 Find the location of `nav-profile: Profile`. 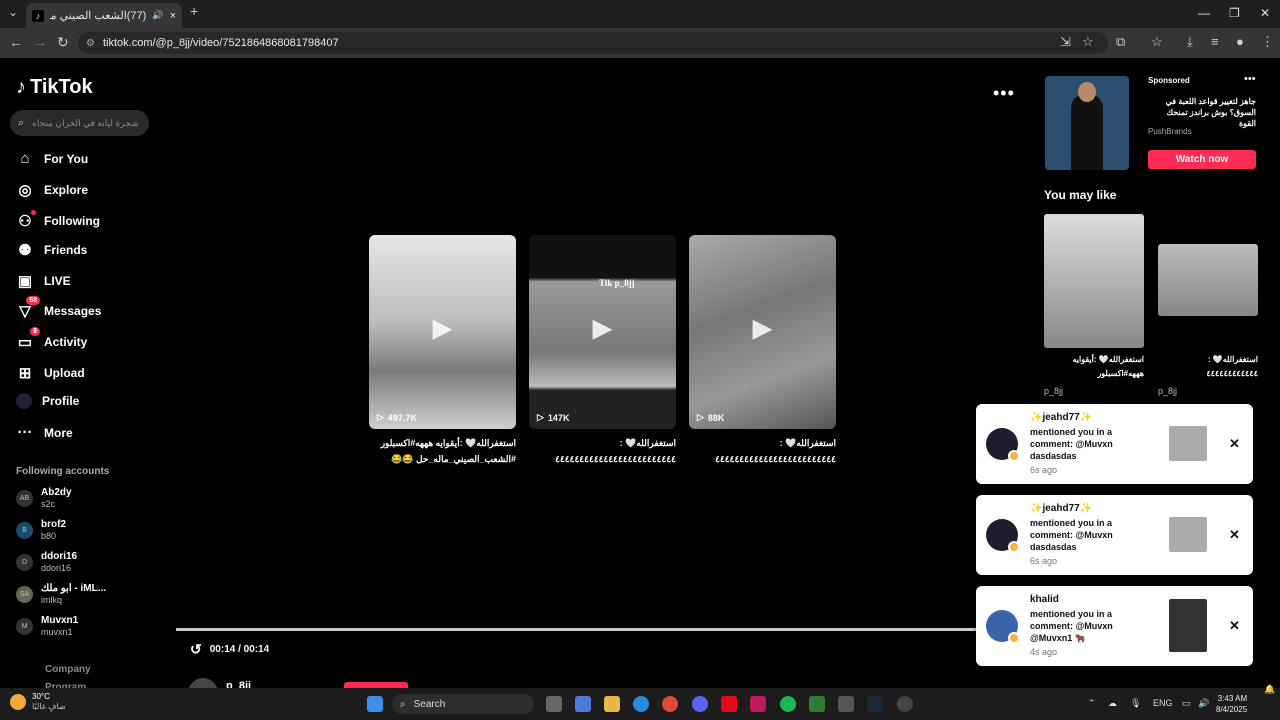

nav-profile: Profile is located at coordinates (47, 401).